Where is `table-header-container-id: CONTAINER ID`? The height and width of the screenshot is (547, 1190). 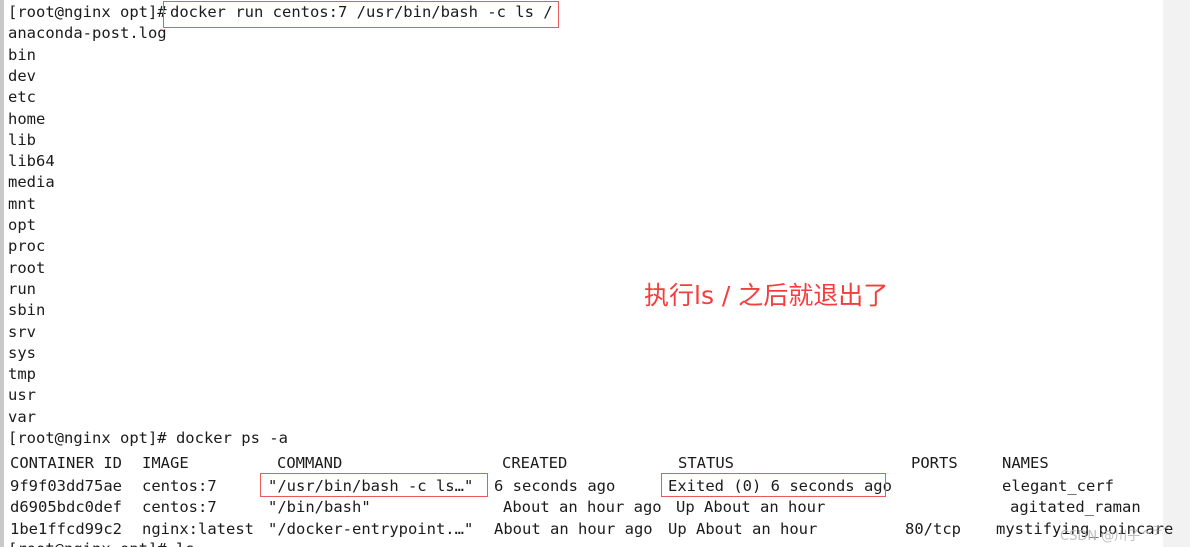
table-header-container-id: CONTAINER ID is located at coordinates (66, 463).